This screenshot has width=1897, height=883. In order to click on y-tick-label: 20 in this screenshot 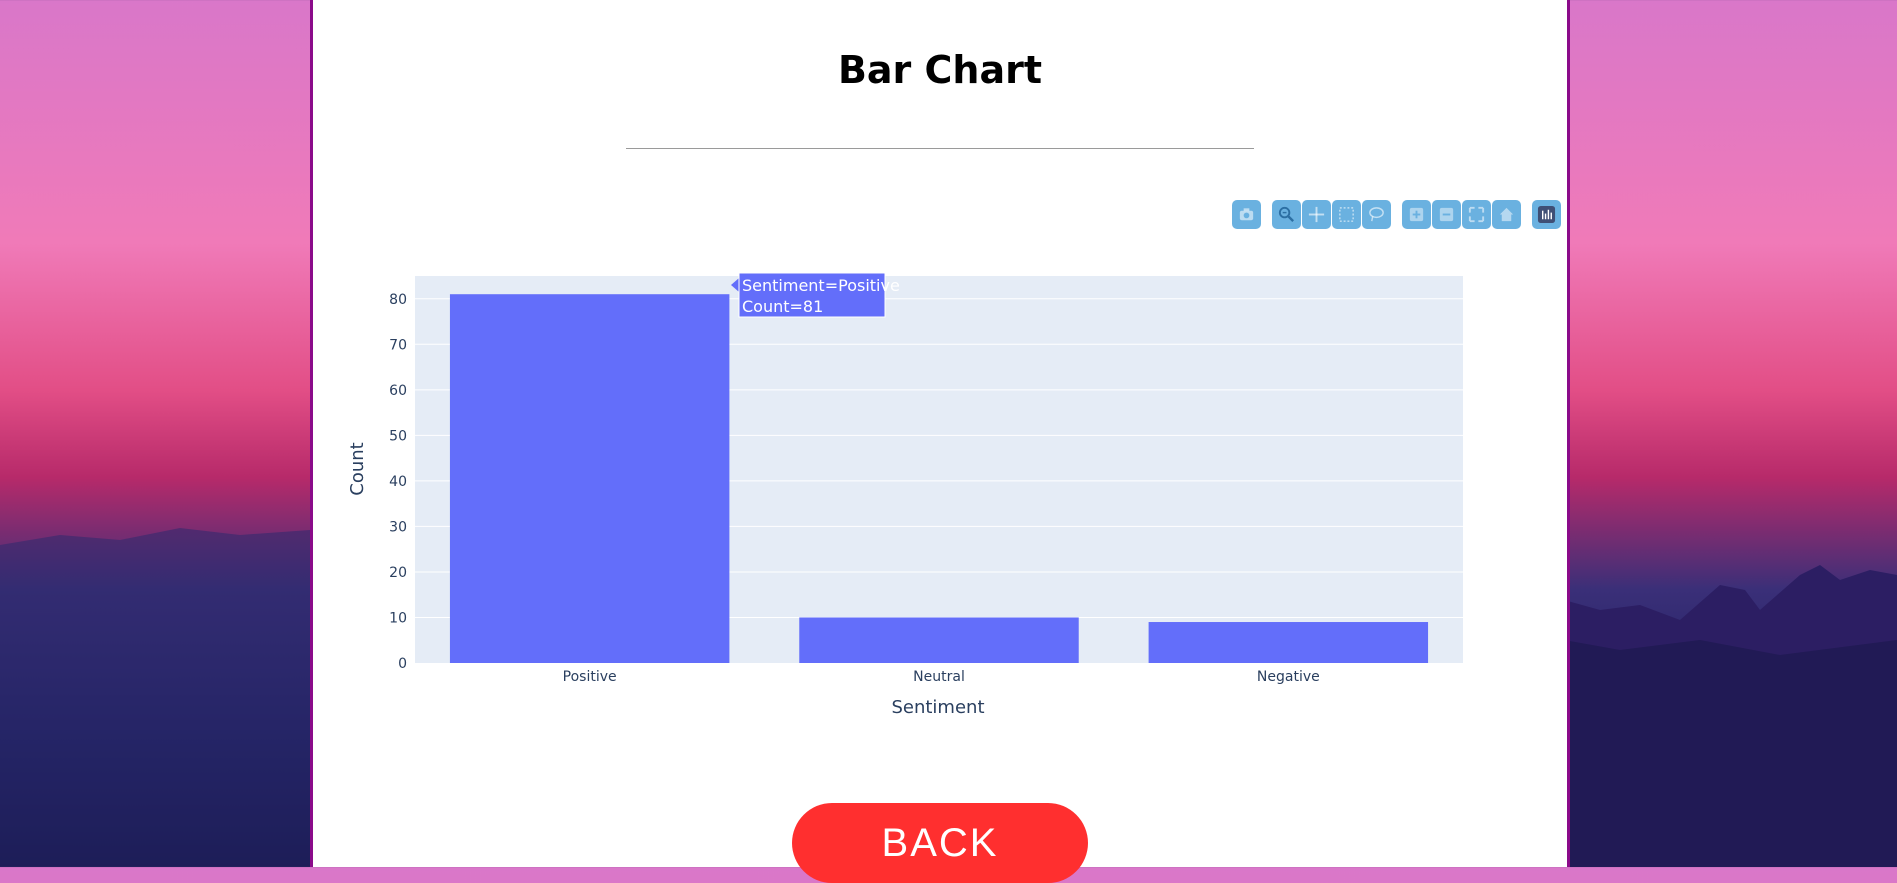, I will do `click(398, 573)`.